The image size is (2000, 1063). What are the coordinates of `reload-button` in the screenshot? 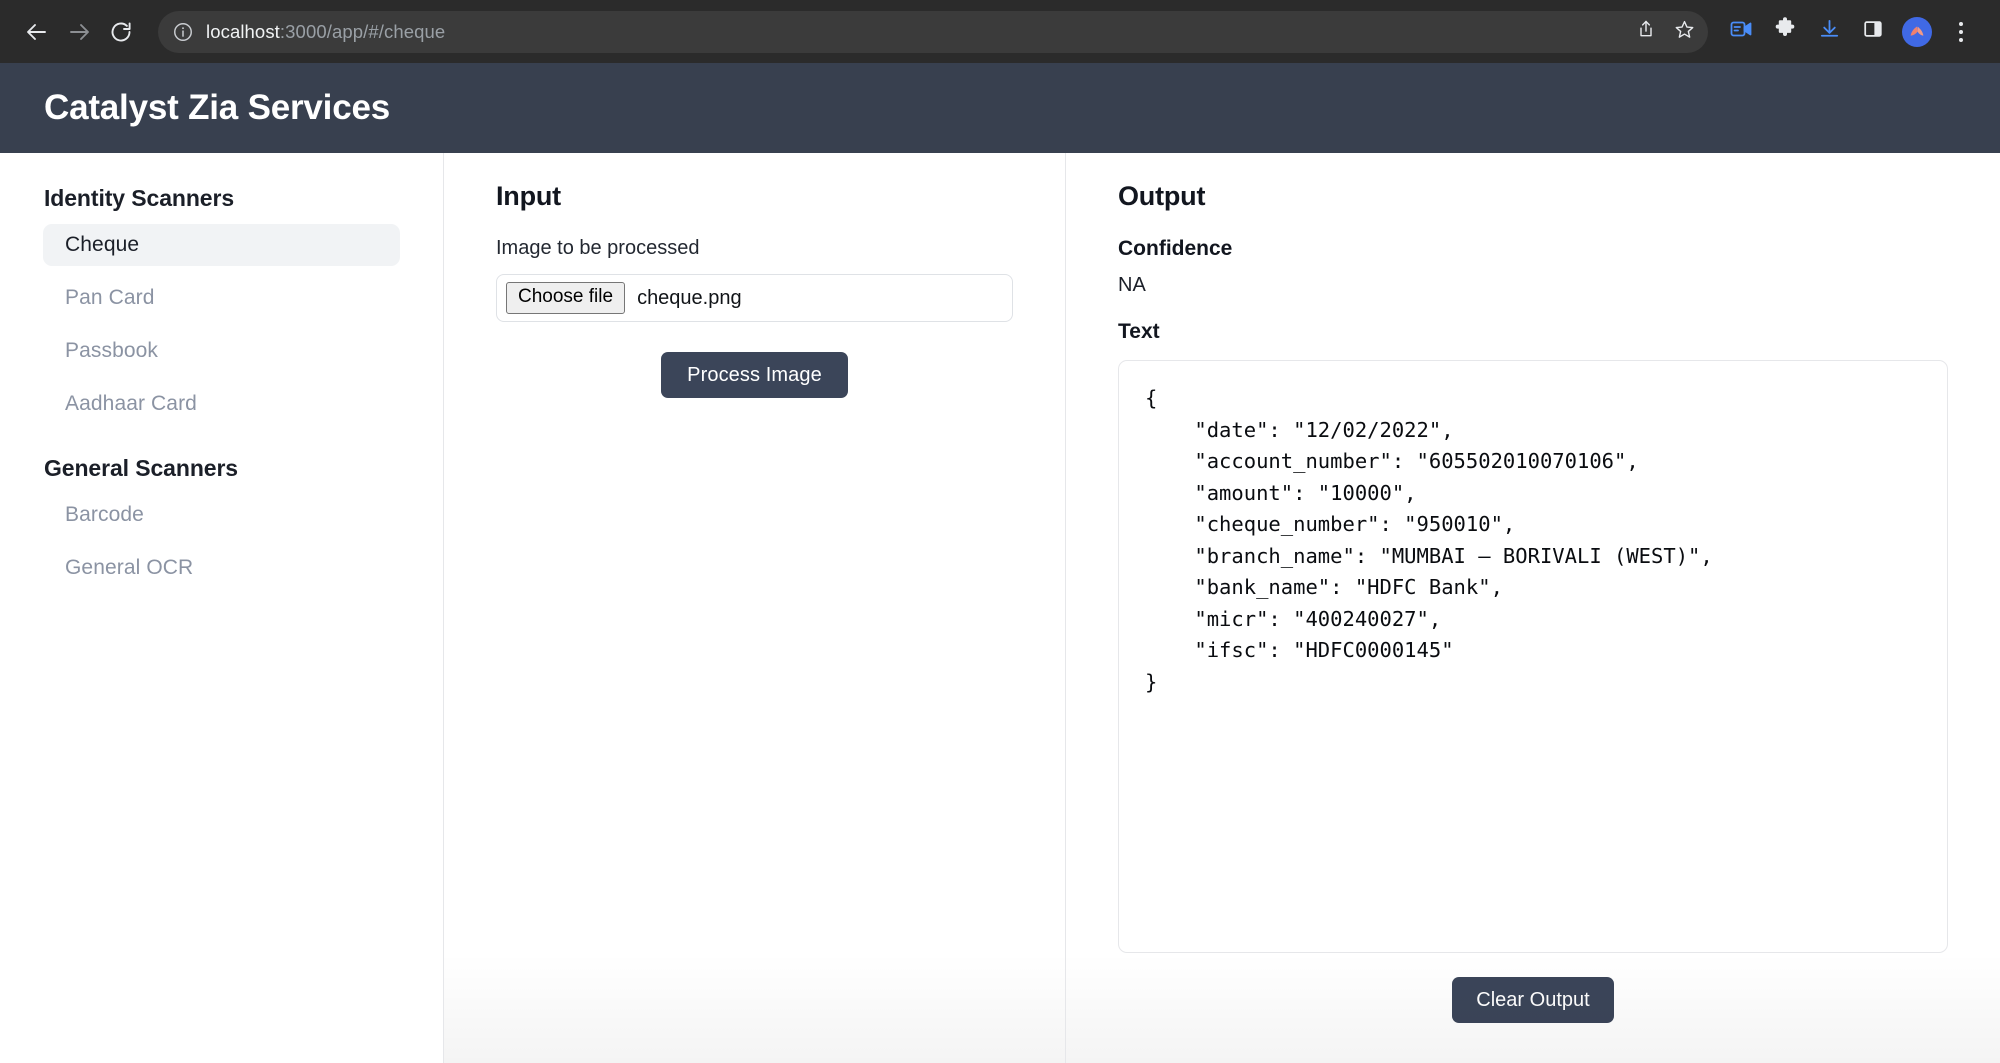 It's located at (121, 32).